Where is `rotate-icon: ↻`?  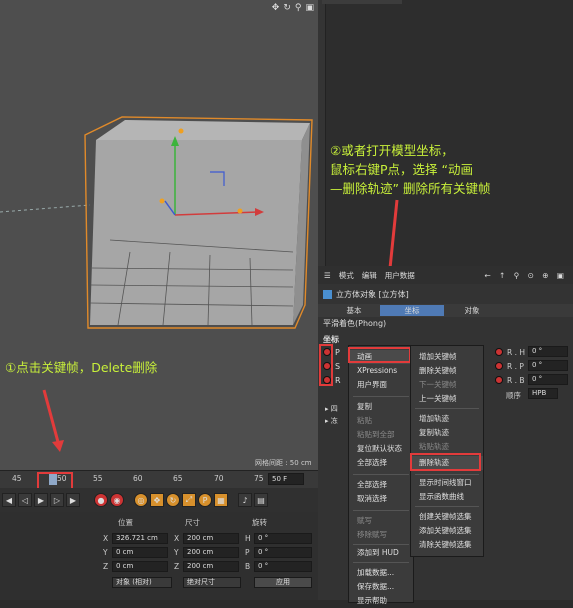
rotate-icon: ↻ is located at coordinates (287, 8).